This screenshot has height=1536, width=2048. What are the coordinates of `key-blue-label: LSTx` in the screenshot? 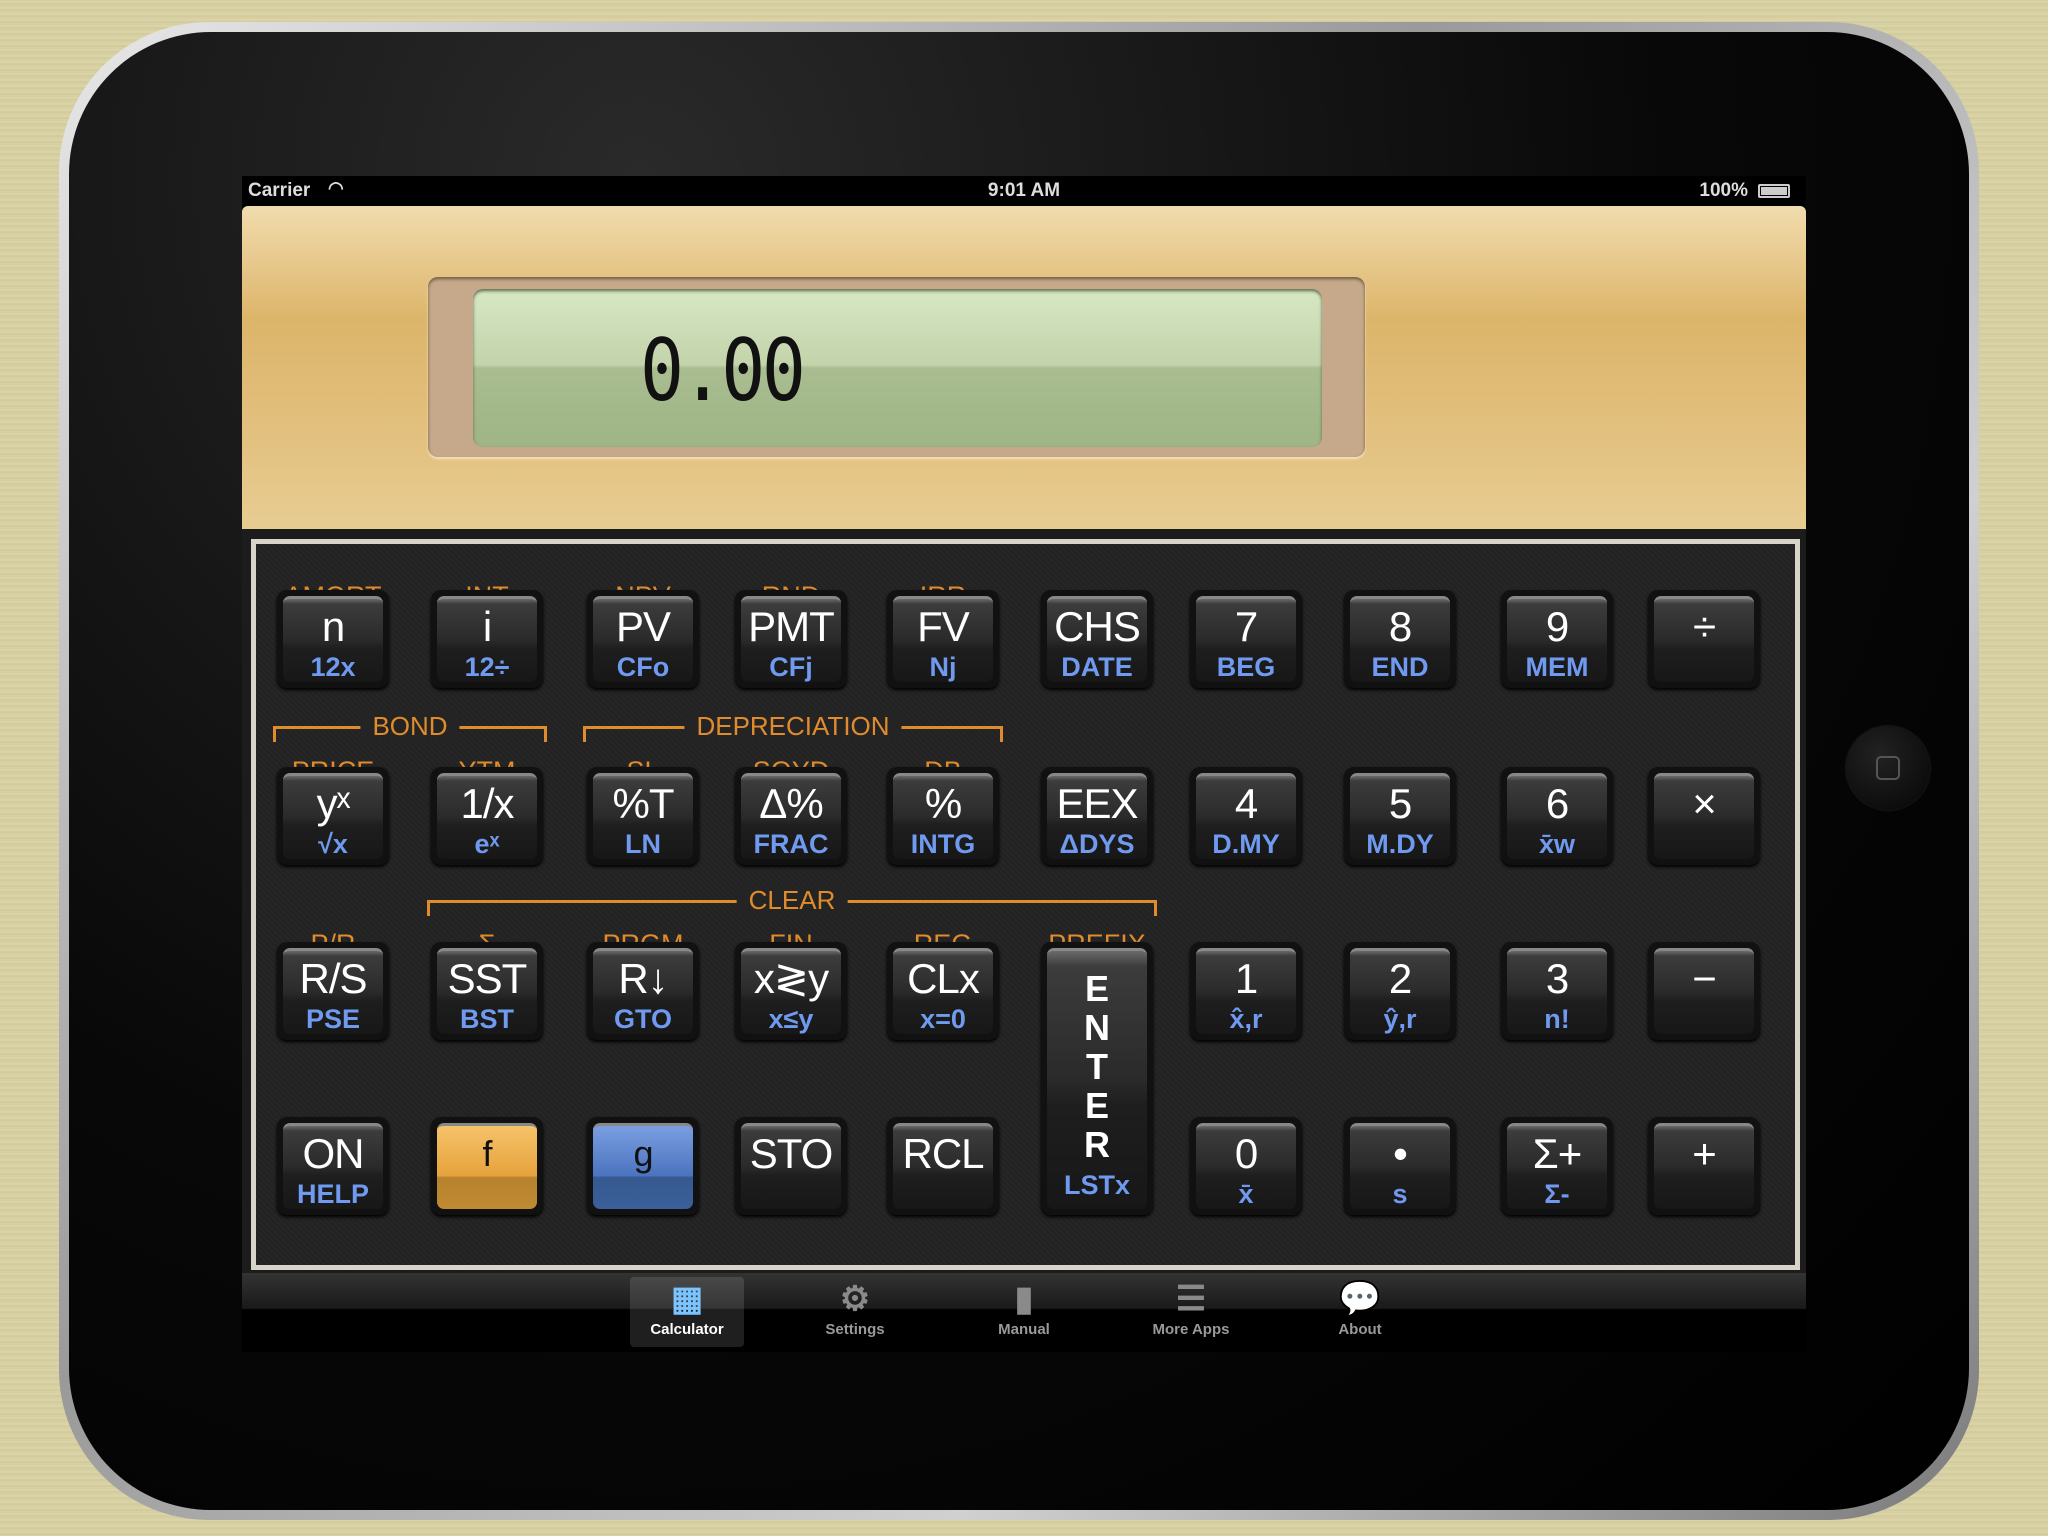 It's located at (1096, 1185).